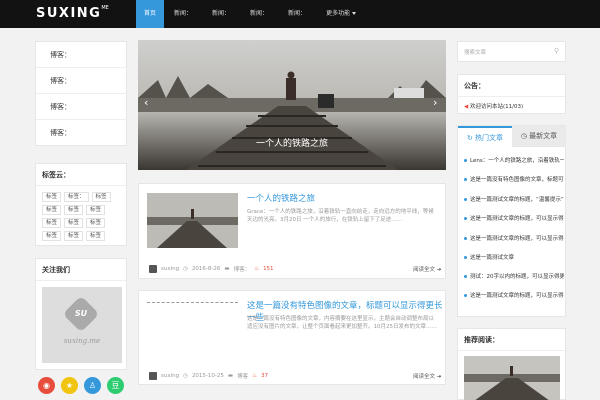 Image resolution: width=600 pixels, height=400 pixels. Describe the element at coordinates (466, 107) in the screenshot. I see `speaker-icon: ◀` at that location.